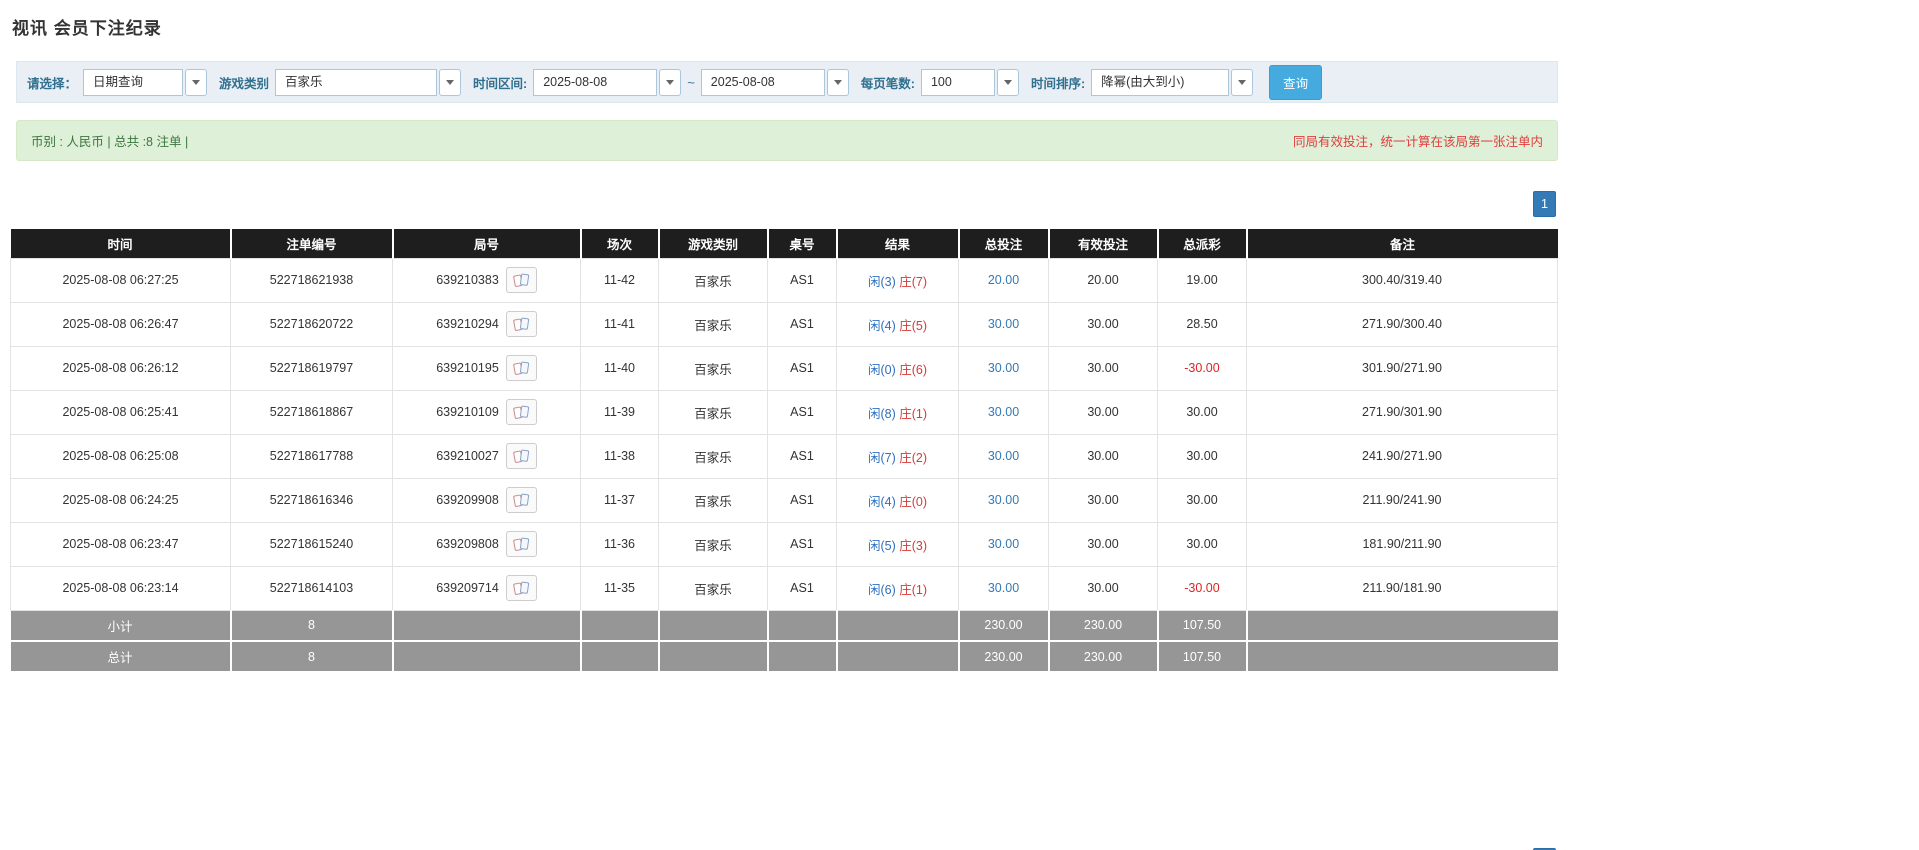 This screenshot has width=1919, height=850. I want to click on sort-group: 时间排序: 降幂(由大到小), so click(1142, 82).